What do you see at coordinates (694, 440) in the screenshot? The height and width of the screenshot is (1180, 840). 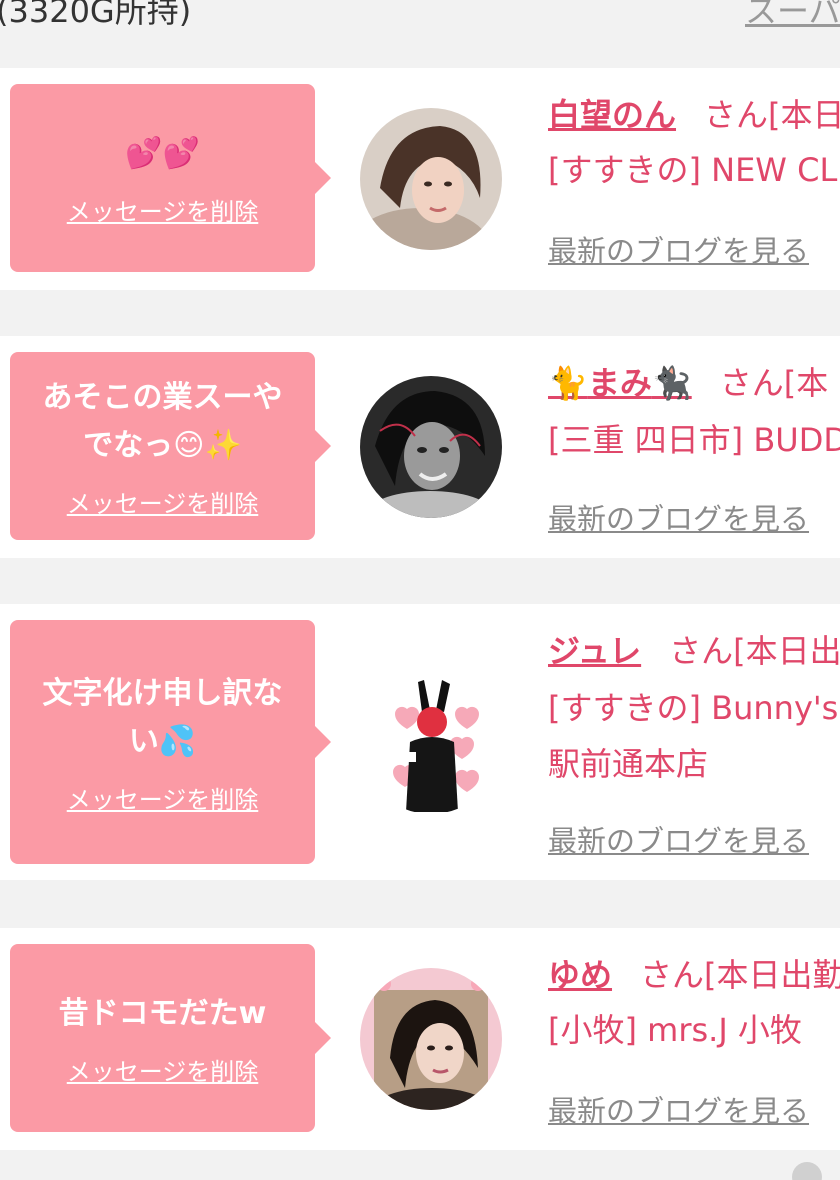 I see `shop-name: [三重 四日市] BUDD` at bounding box center [694, 440].